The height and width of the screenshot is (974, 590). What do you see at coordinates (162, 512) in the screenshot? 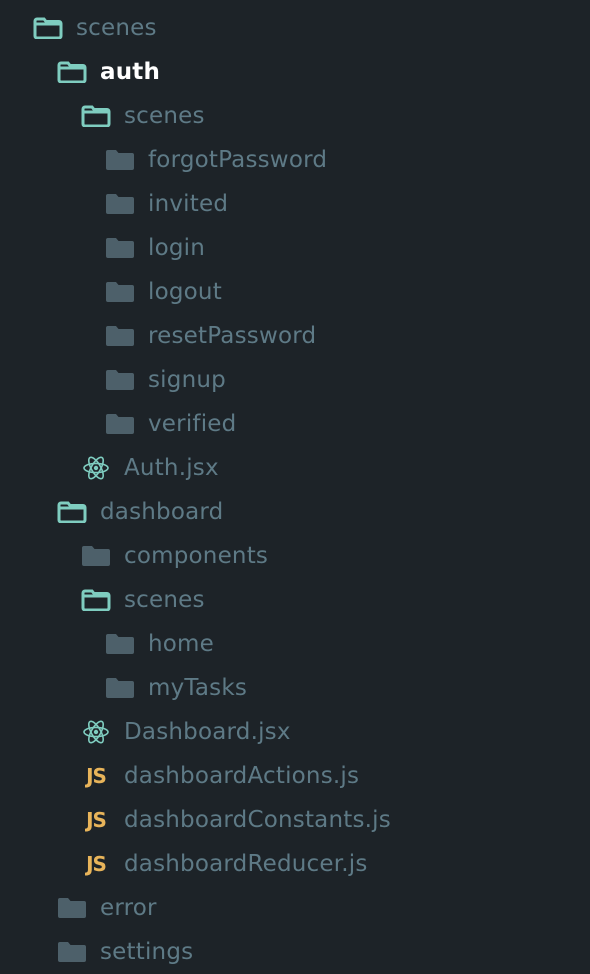
I see `tree-item-label: dashboard` at bounding box center [162, 512].